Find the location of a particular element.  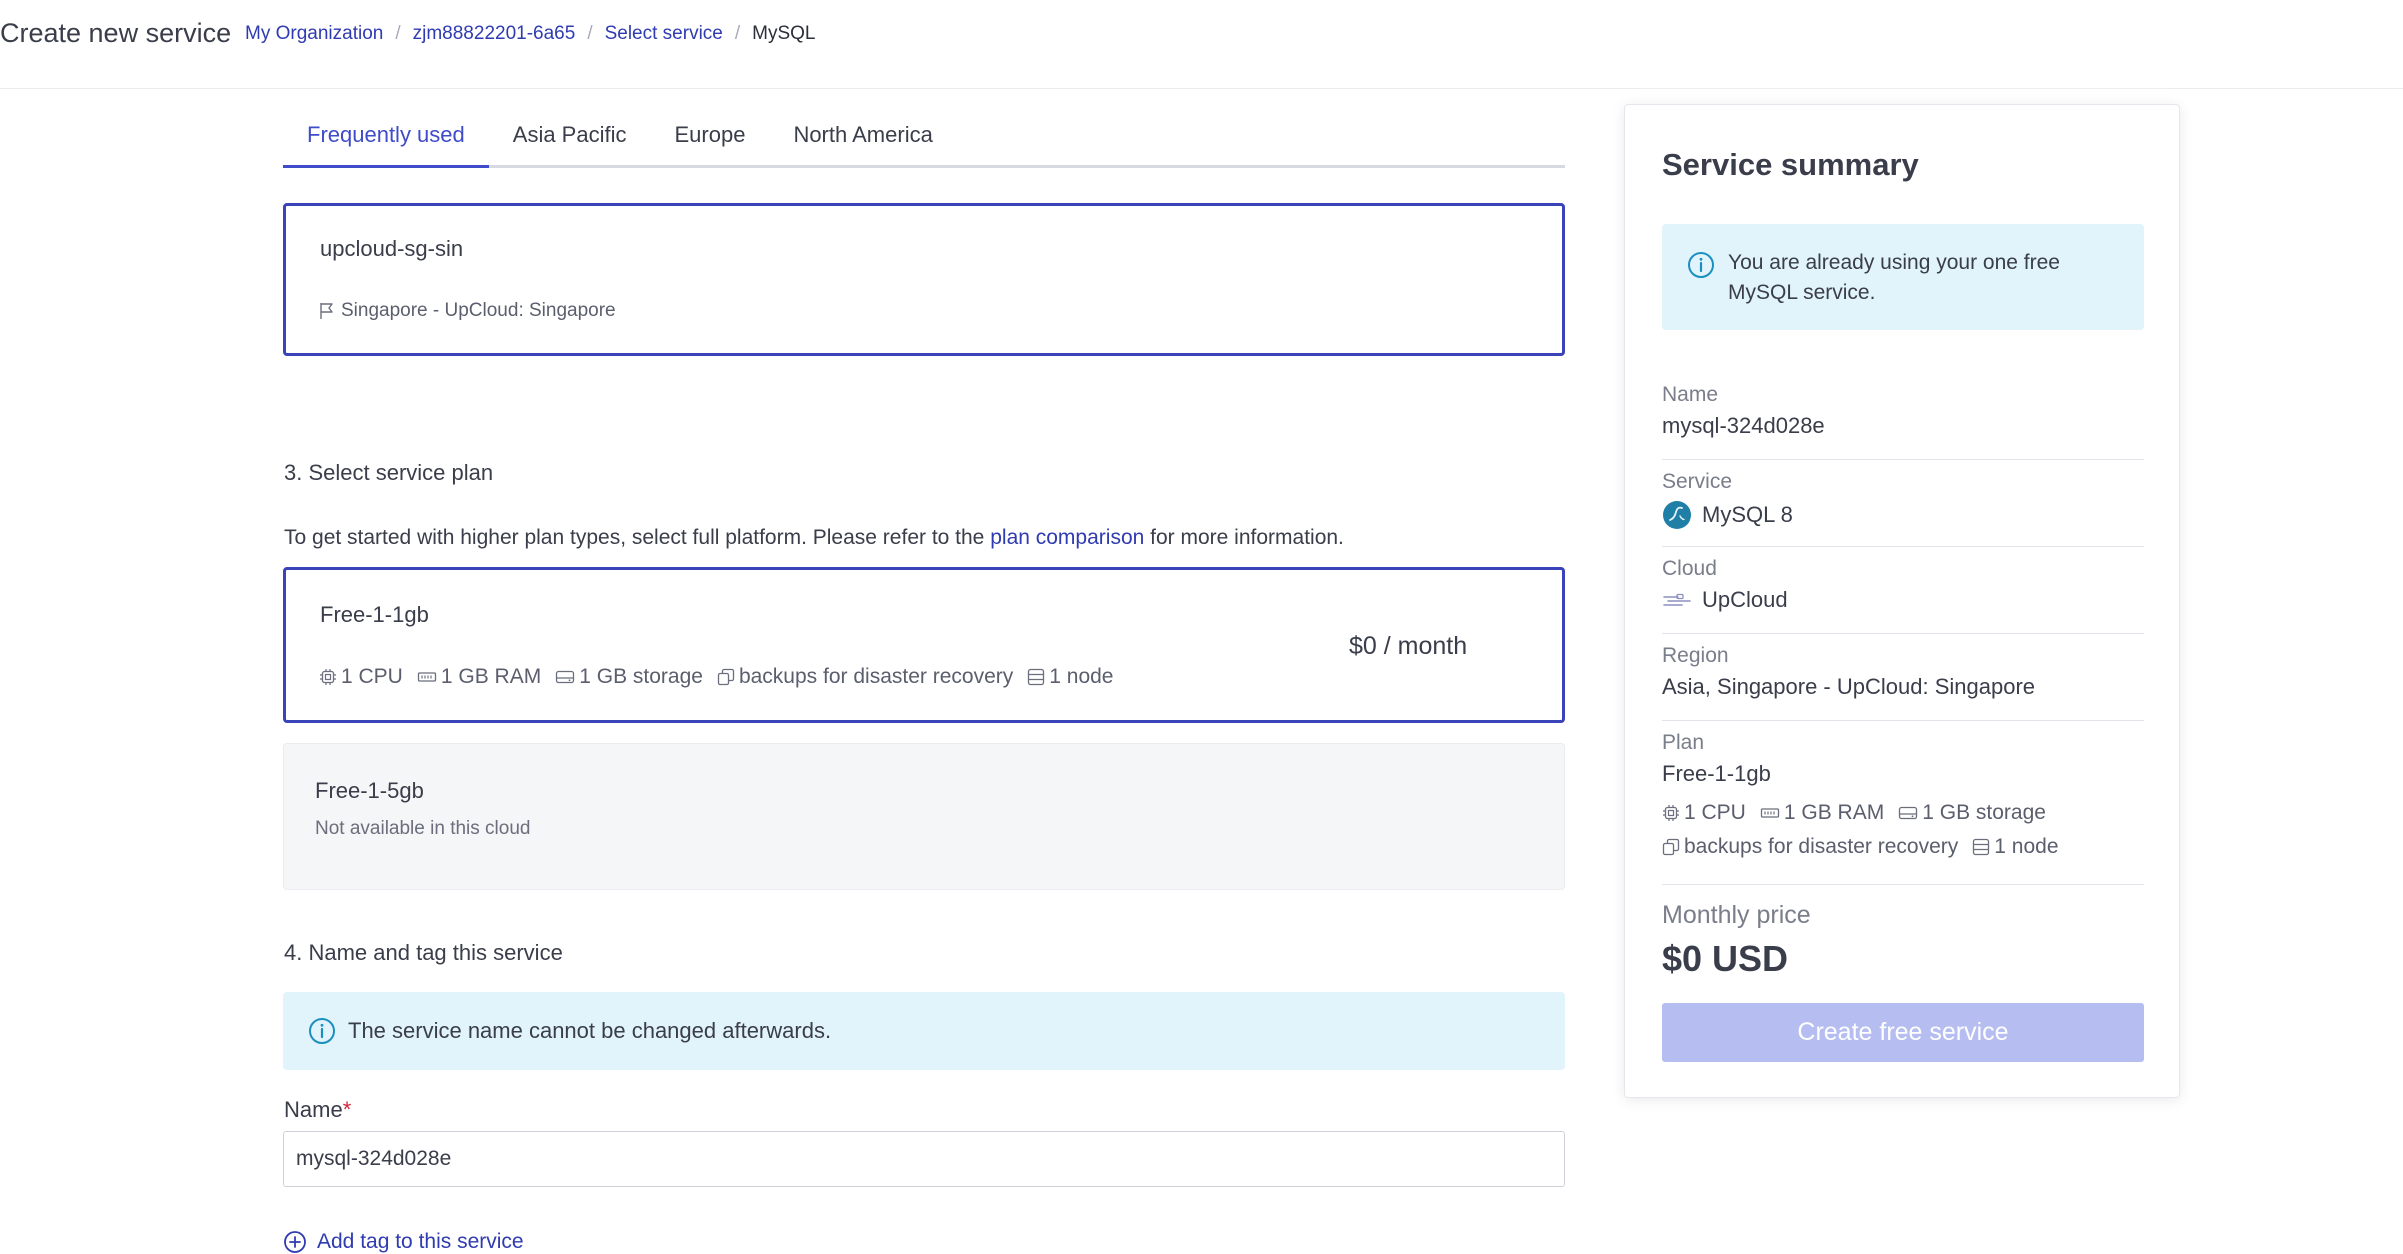

monthly-price-label: Monthly price is located at coordinates (1736, 915).